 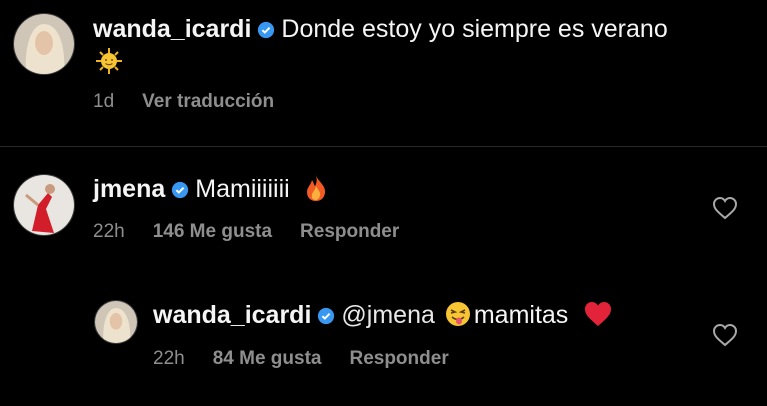 What do you see at coordinates (44, 205) in the screenshot?
I see `avatar-jmena` at bounding box center [44, 205].